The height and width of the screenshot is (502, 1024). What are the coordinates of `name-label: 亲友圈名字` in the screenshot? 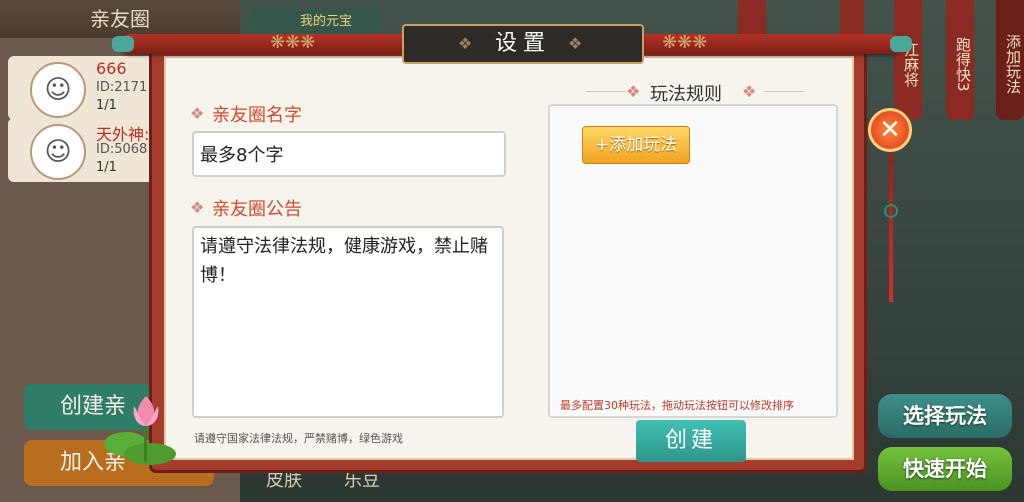 It's located at (257, 115).